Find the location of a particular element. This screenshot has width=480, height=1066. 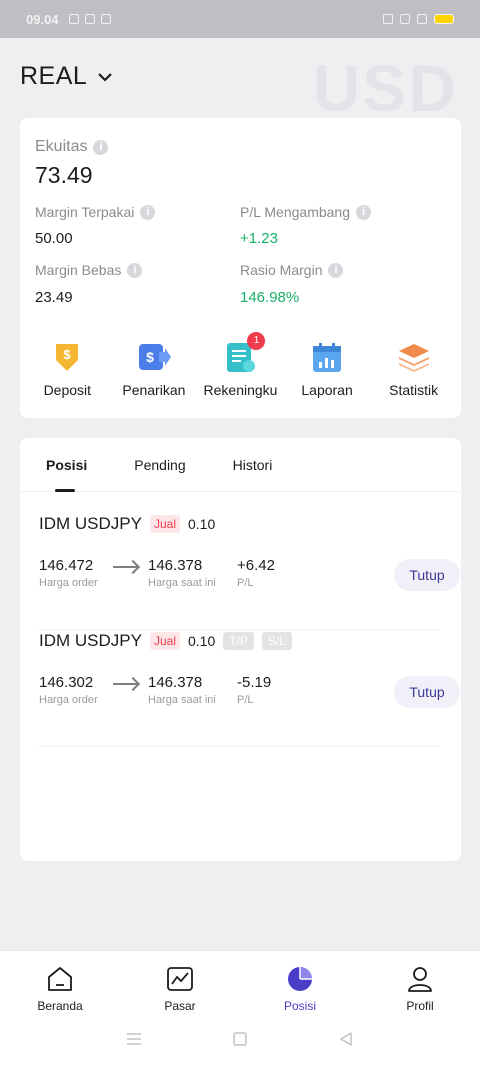

report-label: Laporan is located at coordinates (327, 390).